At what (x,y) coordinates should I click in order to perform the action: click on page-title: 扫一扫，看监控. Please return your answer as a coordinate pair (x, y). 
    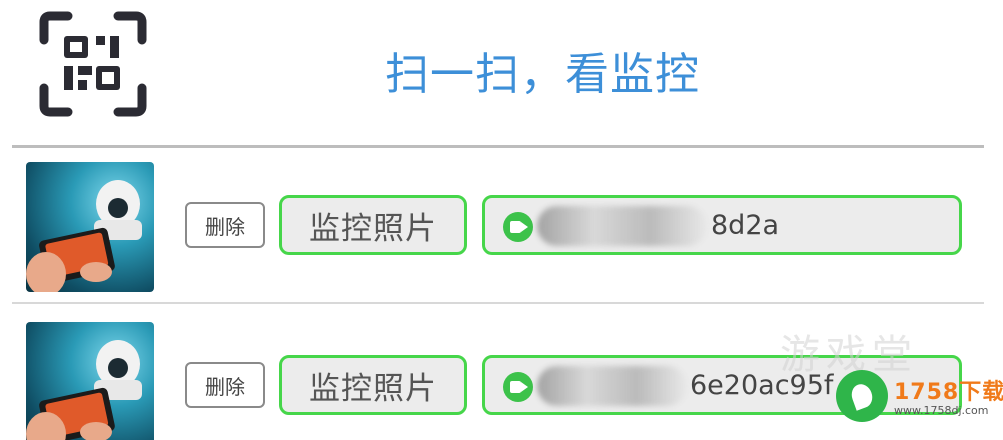
    Looking at the image, I should click on (542, 74).